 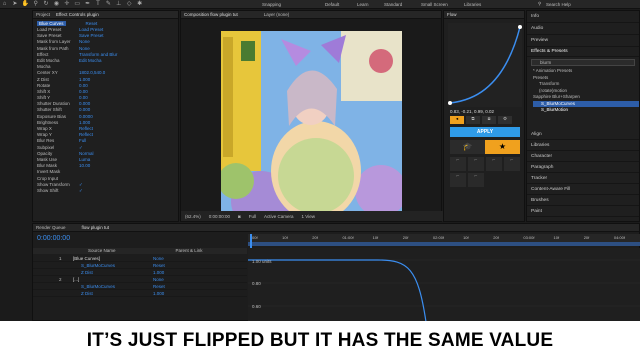 What do you see at coordinates (583, 167) in the screenshot?
I see `panel-paragraph: Paragraph` at bounding box center [583, 167].